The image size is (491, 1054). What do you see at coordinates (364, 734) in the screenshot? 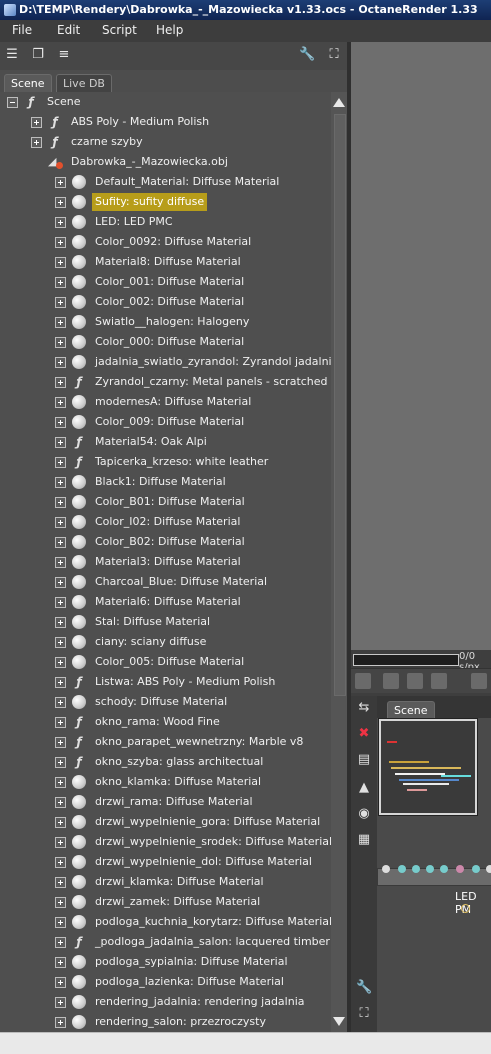
I see `delete-node-icon: ✖` at bounding box center [364, 734].